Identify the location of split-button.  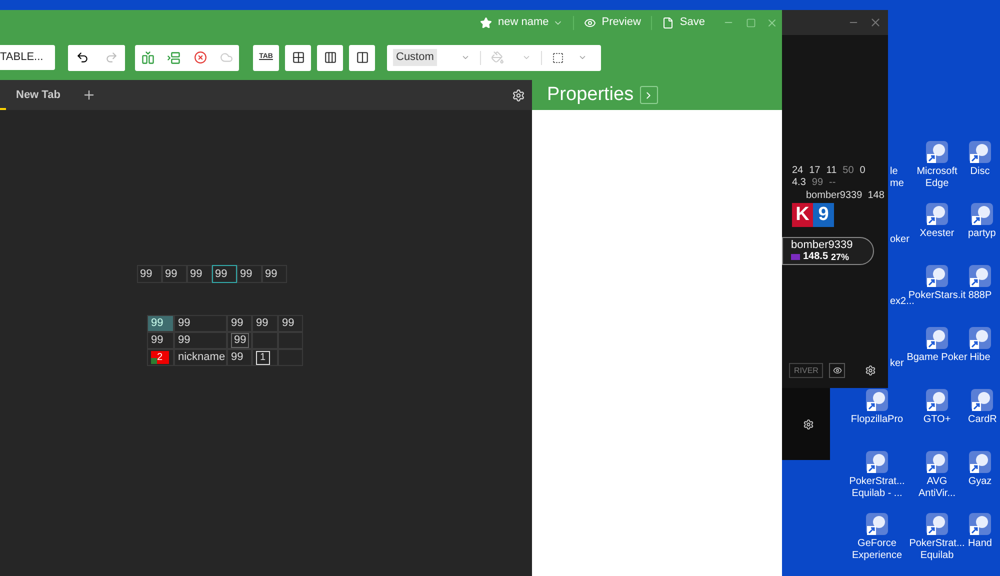
(362, 57).